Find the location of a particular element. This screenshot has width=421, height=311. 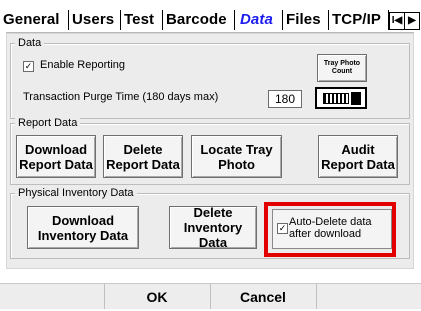

purge-time-input: 180 is located at coordinates (285, 99).